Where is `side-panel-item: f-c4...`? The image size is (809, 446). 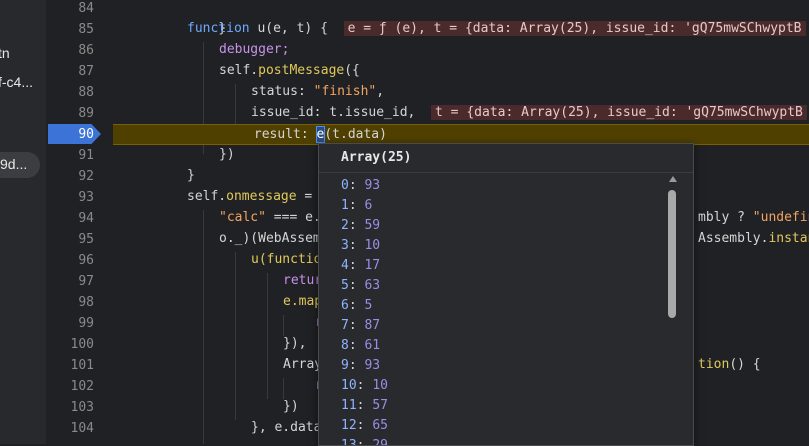
side-panel-item: f-c4... is located at coordinates (16, 82).